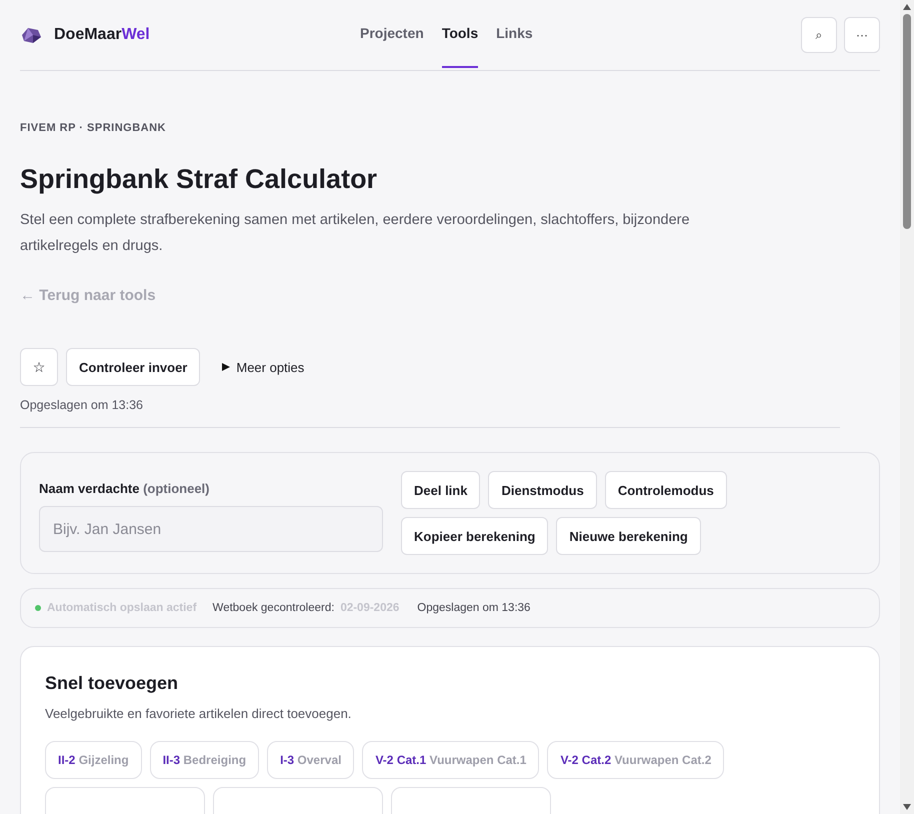  I want to click on search-button: ⌕, so click(819, 35).